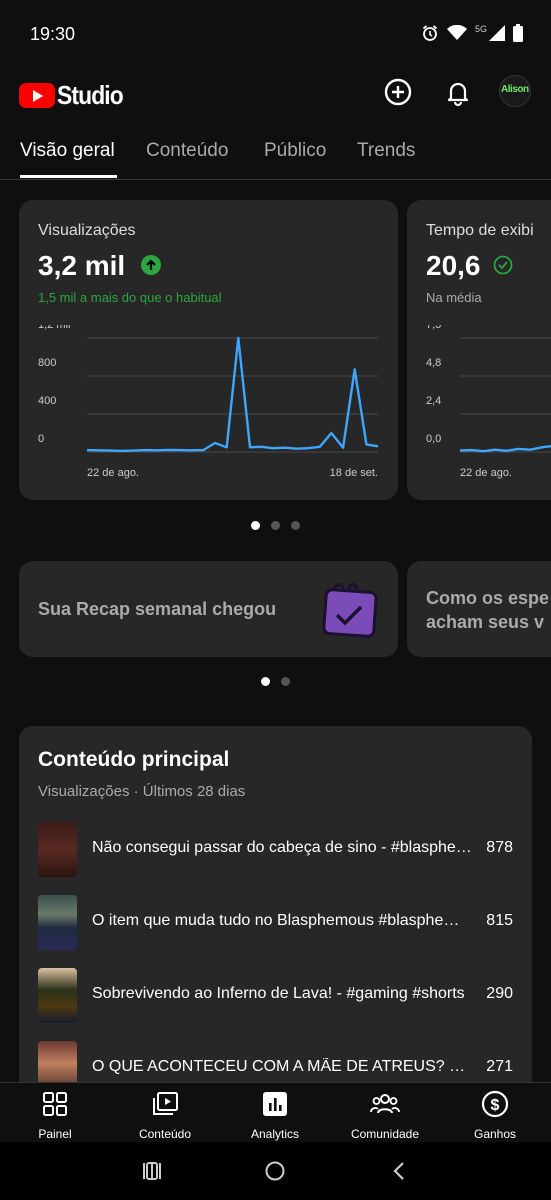 Image resolution: width=551 pixels, height=1200 pixels. I want to click on y-tick-label: 0, so click(41, 439).